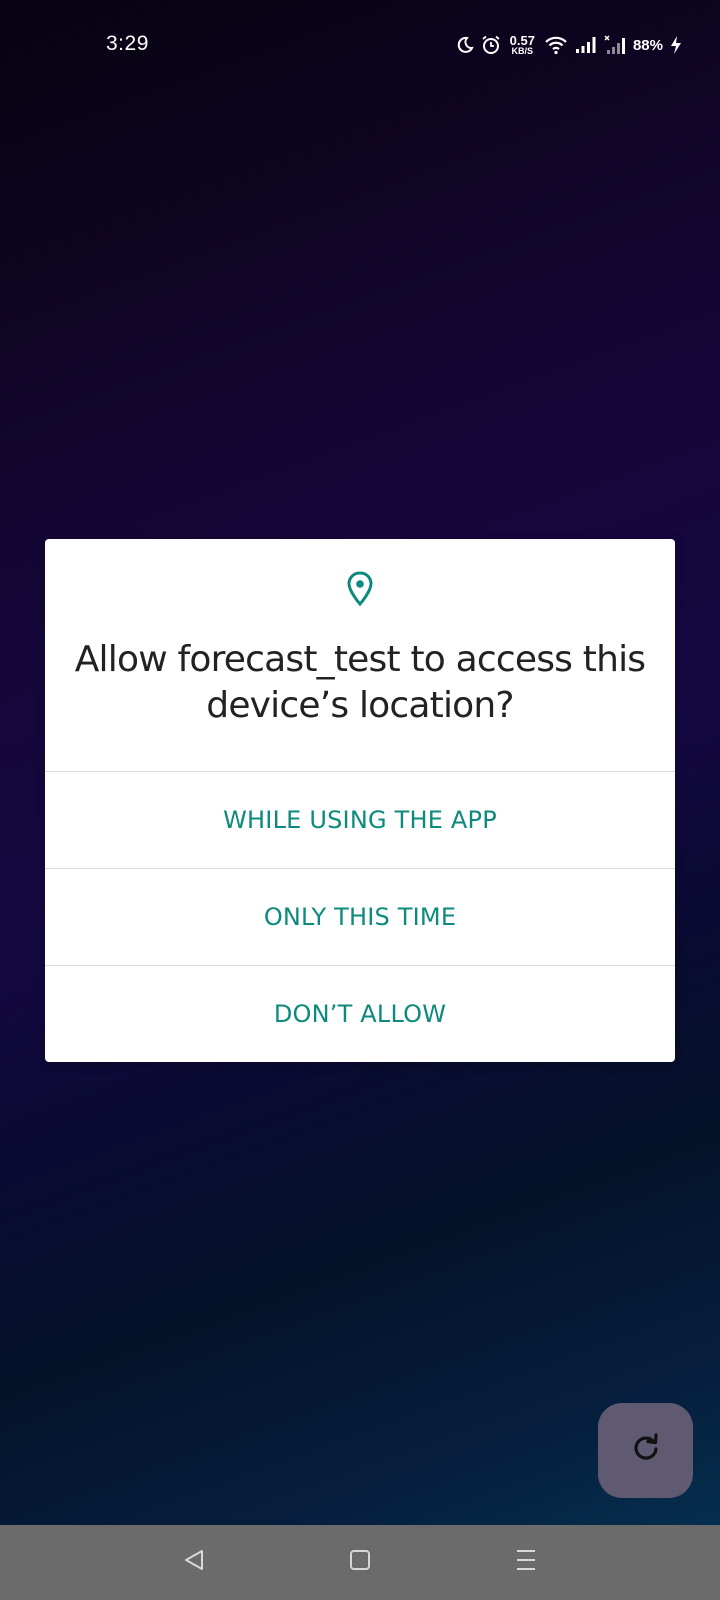 The height and width of the screenshot is (1600, 720). What do you see at coordinates (360, 45) in the screenshot?
I see `status-bar: 3:29 0.57 KB/S 88%` at bounding box center [360, 45].